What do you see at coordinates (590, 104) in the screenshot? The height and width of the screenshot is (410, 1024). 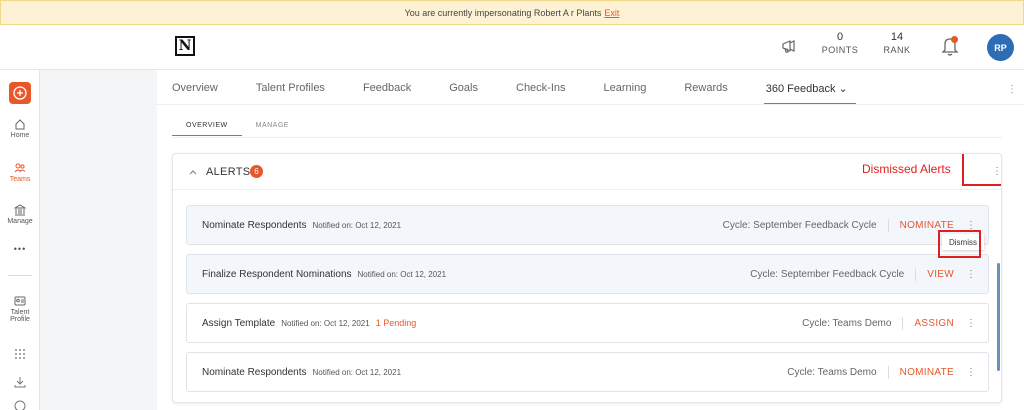 I see `tabs-divider` at bounding box center [590, 104].